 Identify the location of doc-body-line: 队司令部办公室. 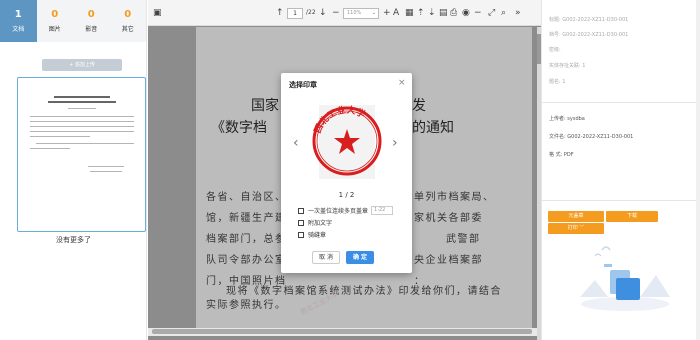
(246, 260).